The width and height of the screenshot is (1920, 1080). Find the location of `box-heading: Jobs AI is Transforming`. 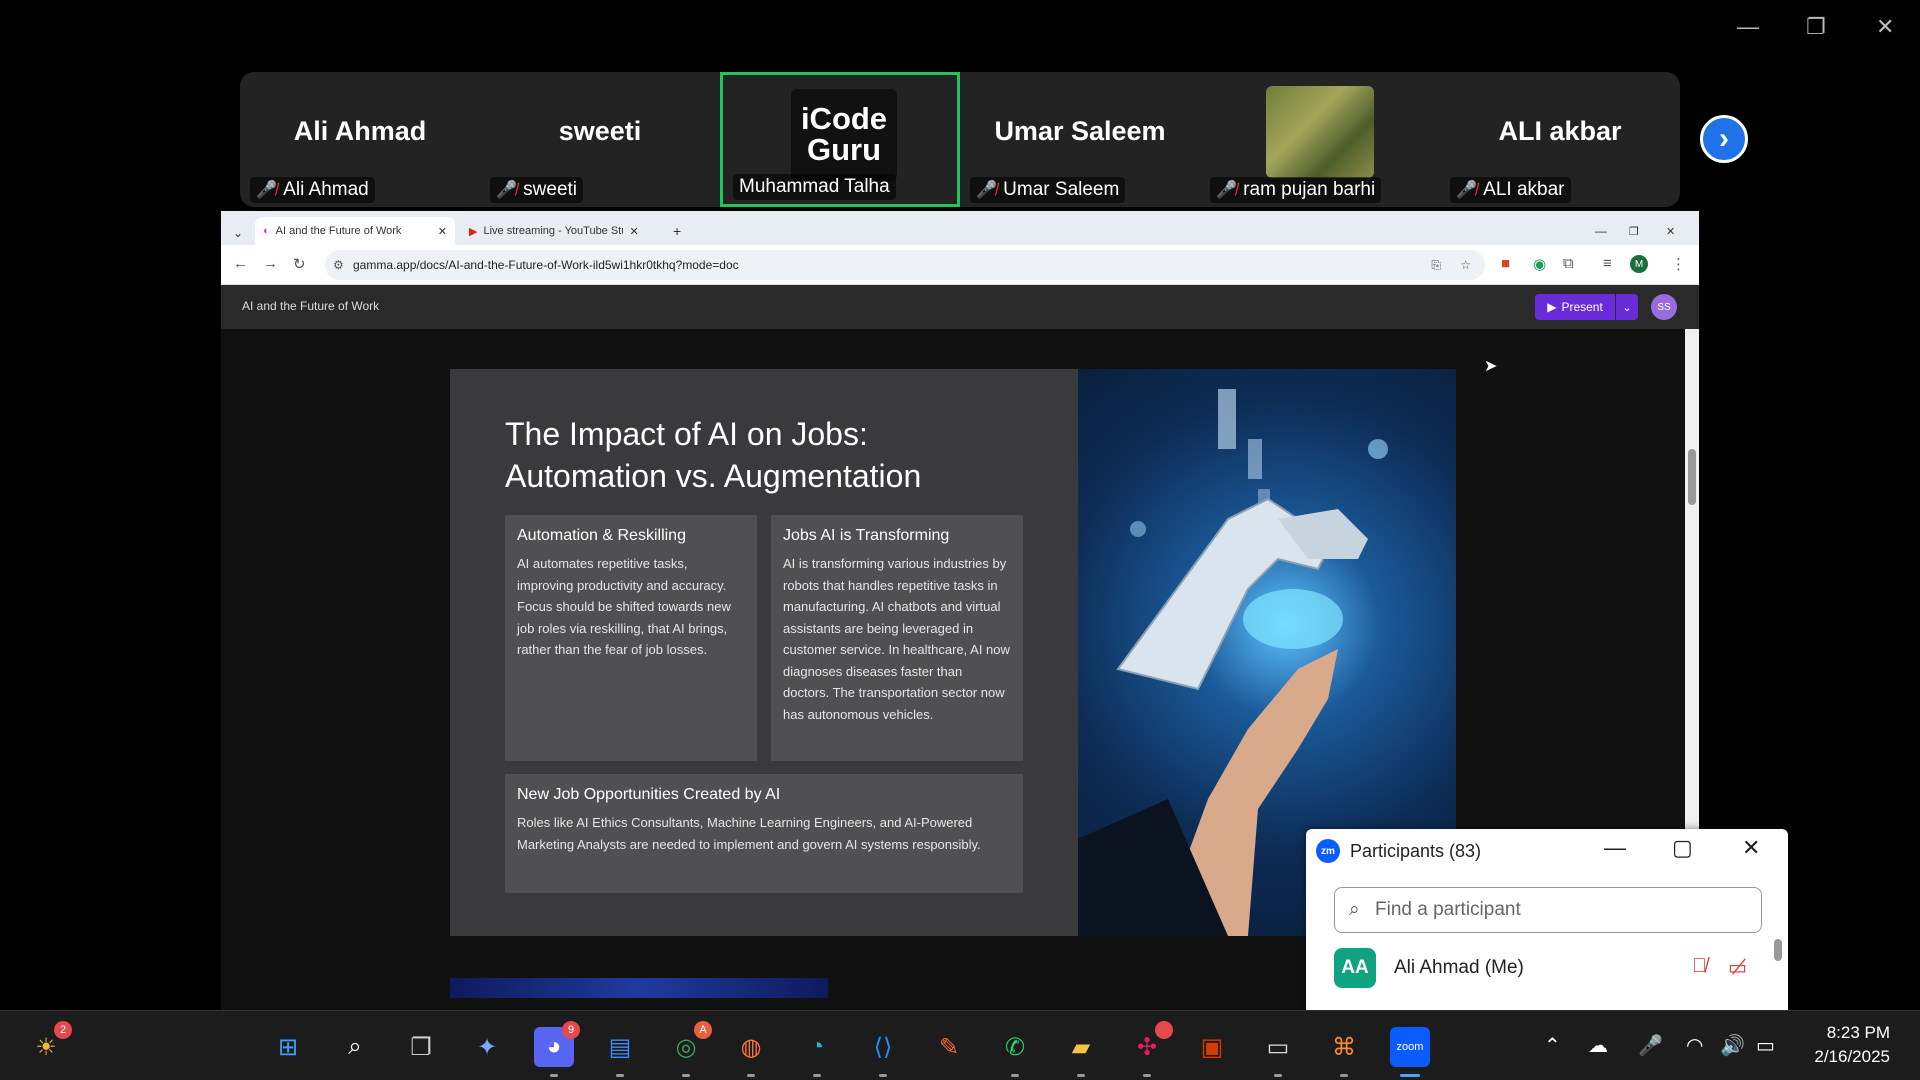

box-heading: Jobs AI is Transforming is located at coordinates (866, 535).